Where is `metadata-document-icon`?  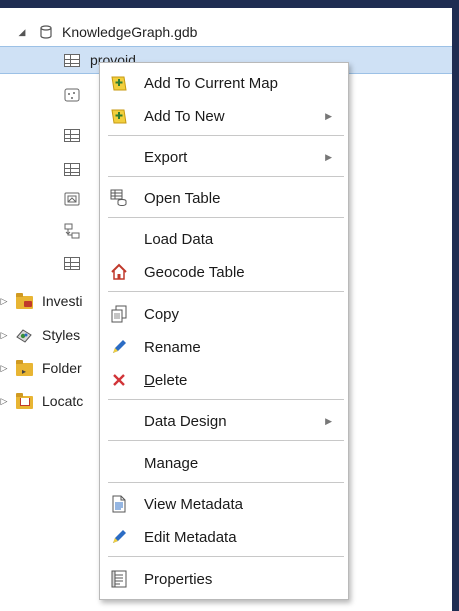 metadata-document-icon is located at coordinates (119, 504).